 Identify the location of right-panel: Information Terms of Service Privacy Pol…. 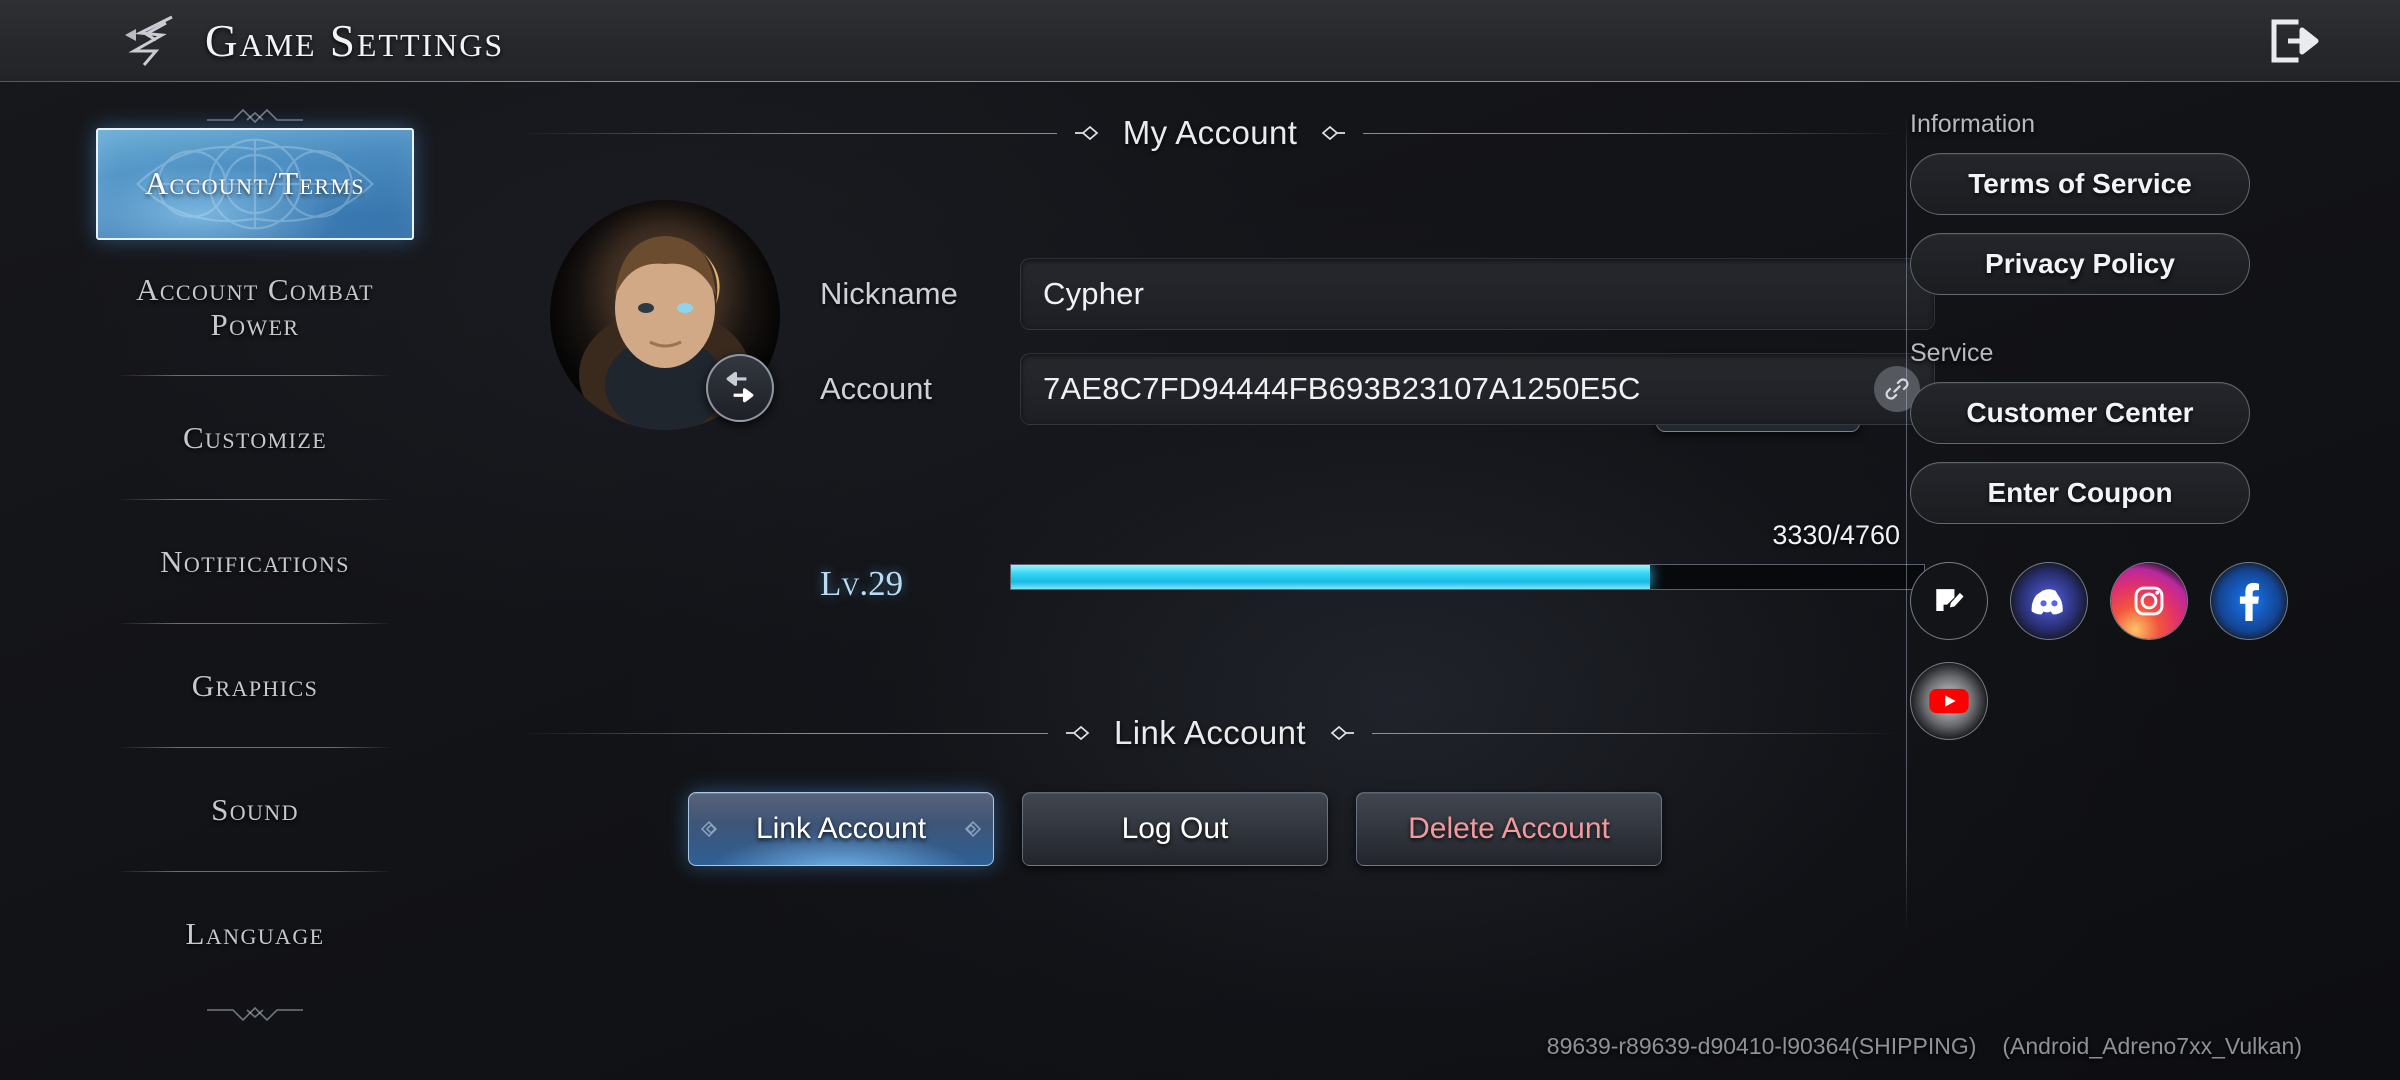
(2110, 520).